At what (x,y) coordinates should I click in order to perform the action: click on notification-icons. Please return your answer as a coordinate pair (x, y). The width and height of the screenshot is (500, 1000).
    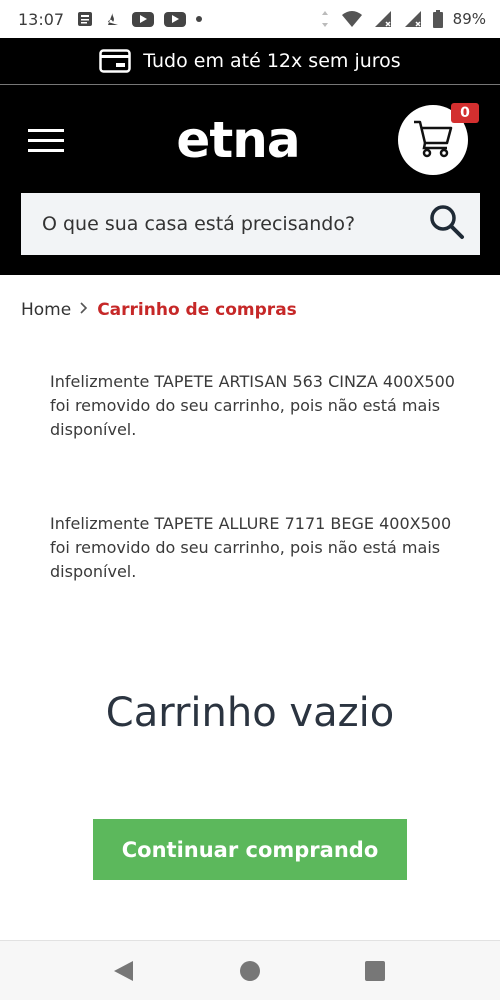
    Looking at the image, I should click on (139, 19).